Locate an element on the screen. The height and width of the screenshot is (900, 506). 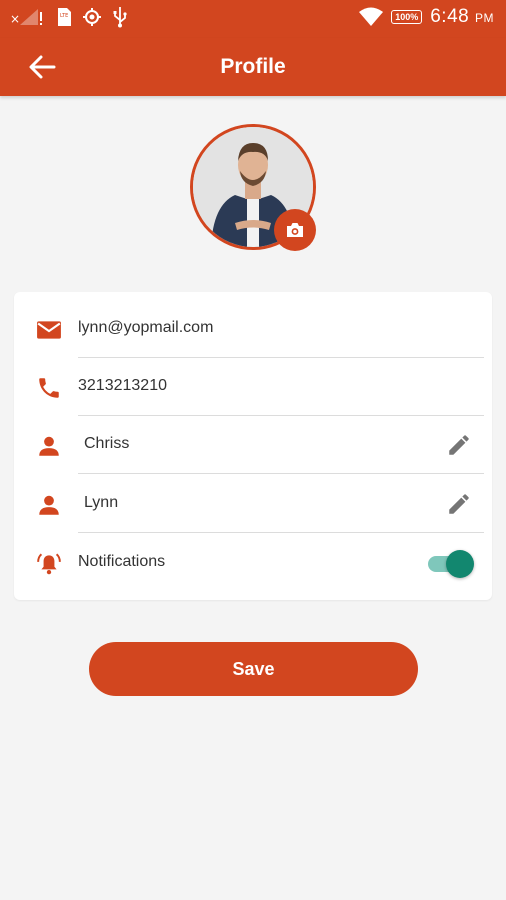
clock: 6:48 PM is located at coordinates (462, 17).